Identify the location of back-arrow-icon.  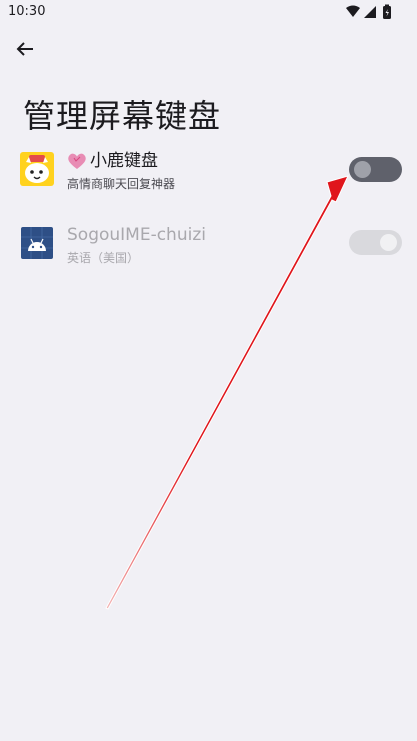
(24, 49).